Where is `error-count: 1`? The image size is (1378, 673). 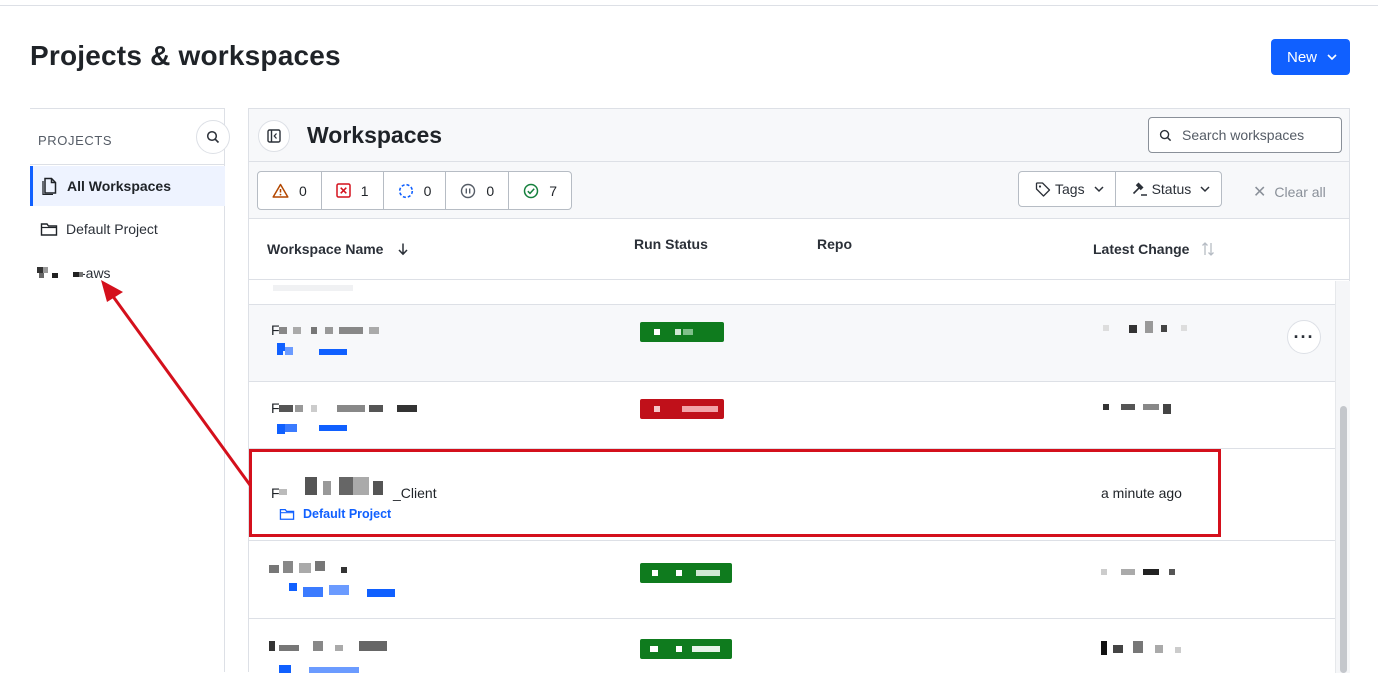 error-count: 1 is located at coordinates (364, 190).